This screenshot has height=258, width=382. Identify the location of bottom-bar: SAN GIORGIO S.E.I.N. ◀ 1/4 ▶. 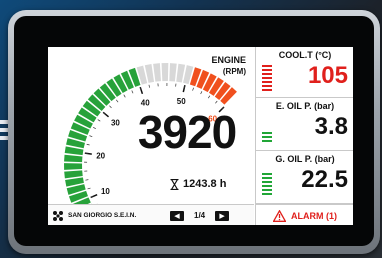
(151, 214).